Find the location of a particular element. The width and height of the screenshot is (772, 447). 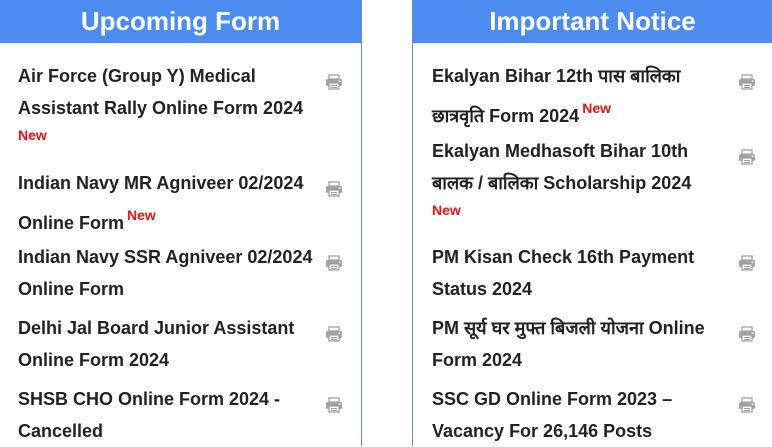

item-link: SHSB CHO Online Form 2024 - Cancelled is located at coordinates (149, 415).